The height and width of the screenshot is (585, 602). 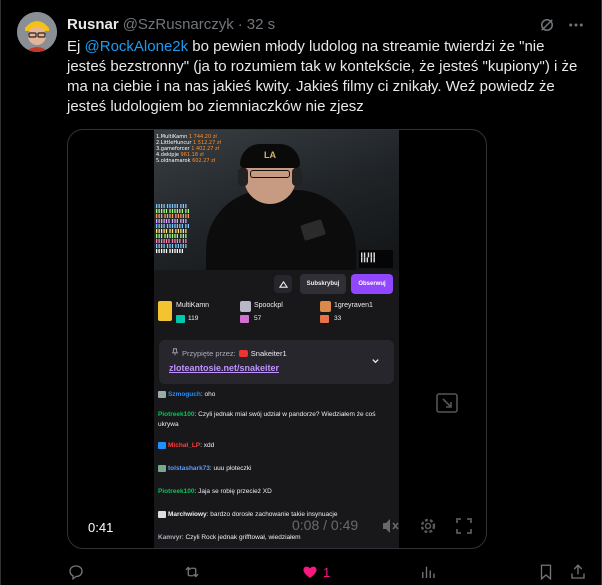 What do you see at coordinates (209, 353) in the screenshot?
I see `pinned-label: Przypięte przez:` at bounding box center [209, 353].